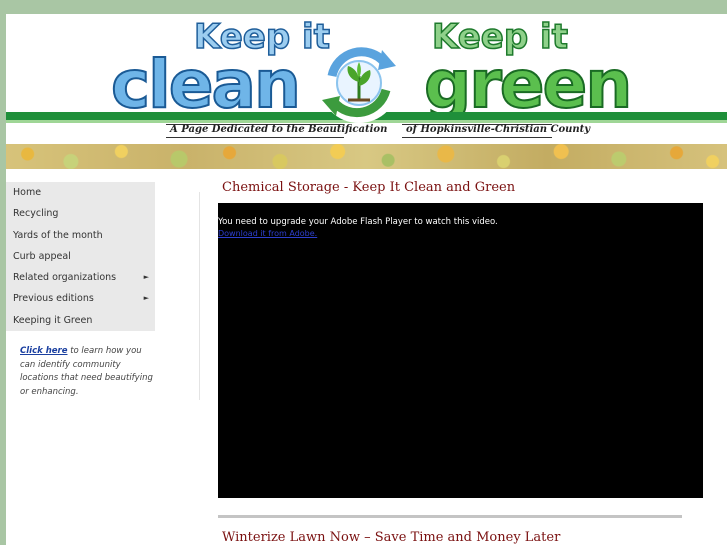 This screenshot has width=727, height=545. Describe the element at coordinates (53, 320) in the screenshot. I see `sidebar-item-label: Keeping it Green` at that location.